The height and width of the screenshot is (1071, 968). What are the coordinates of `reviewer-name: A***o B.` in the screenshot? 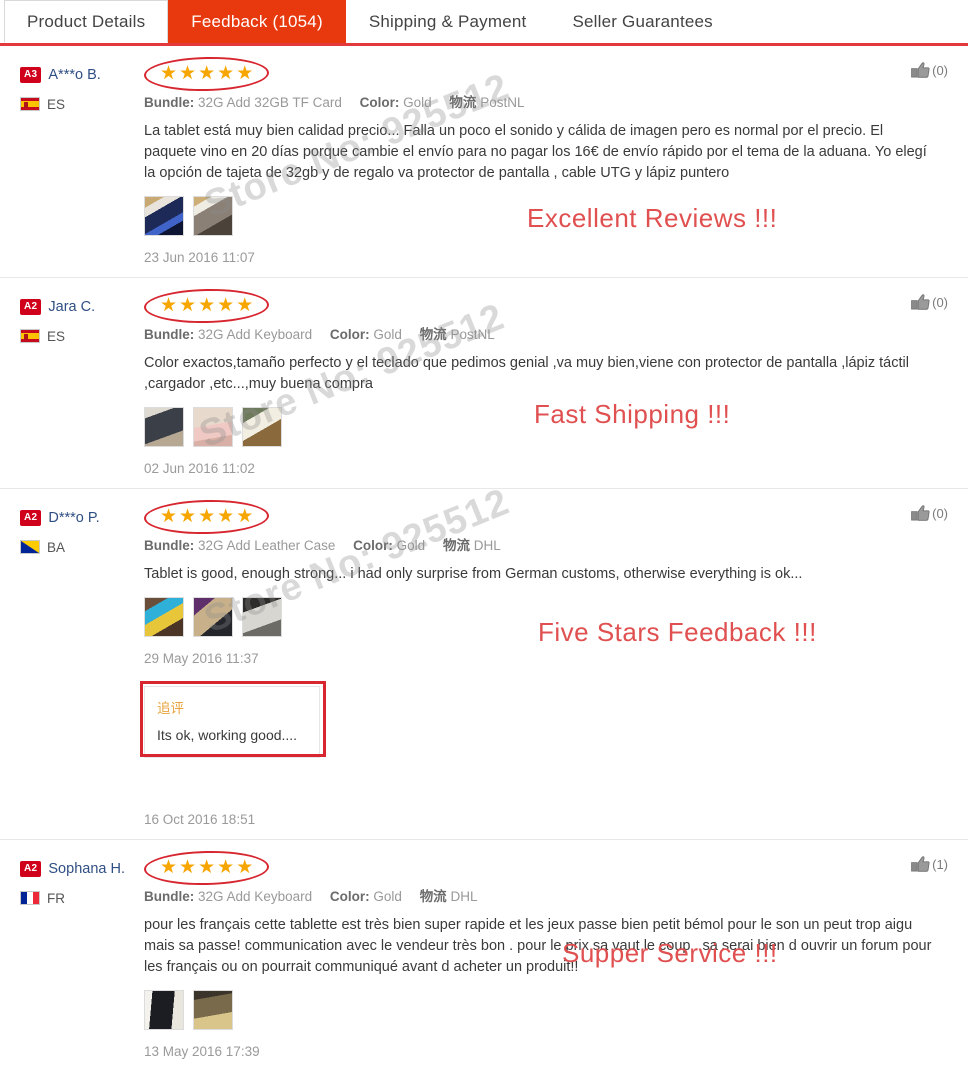 It's located at (74, 75).